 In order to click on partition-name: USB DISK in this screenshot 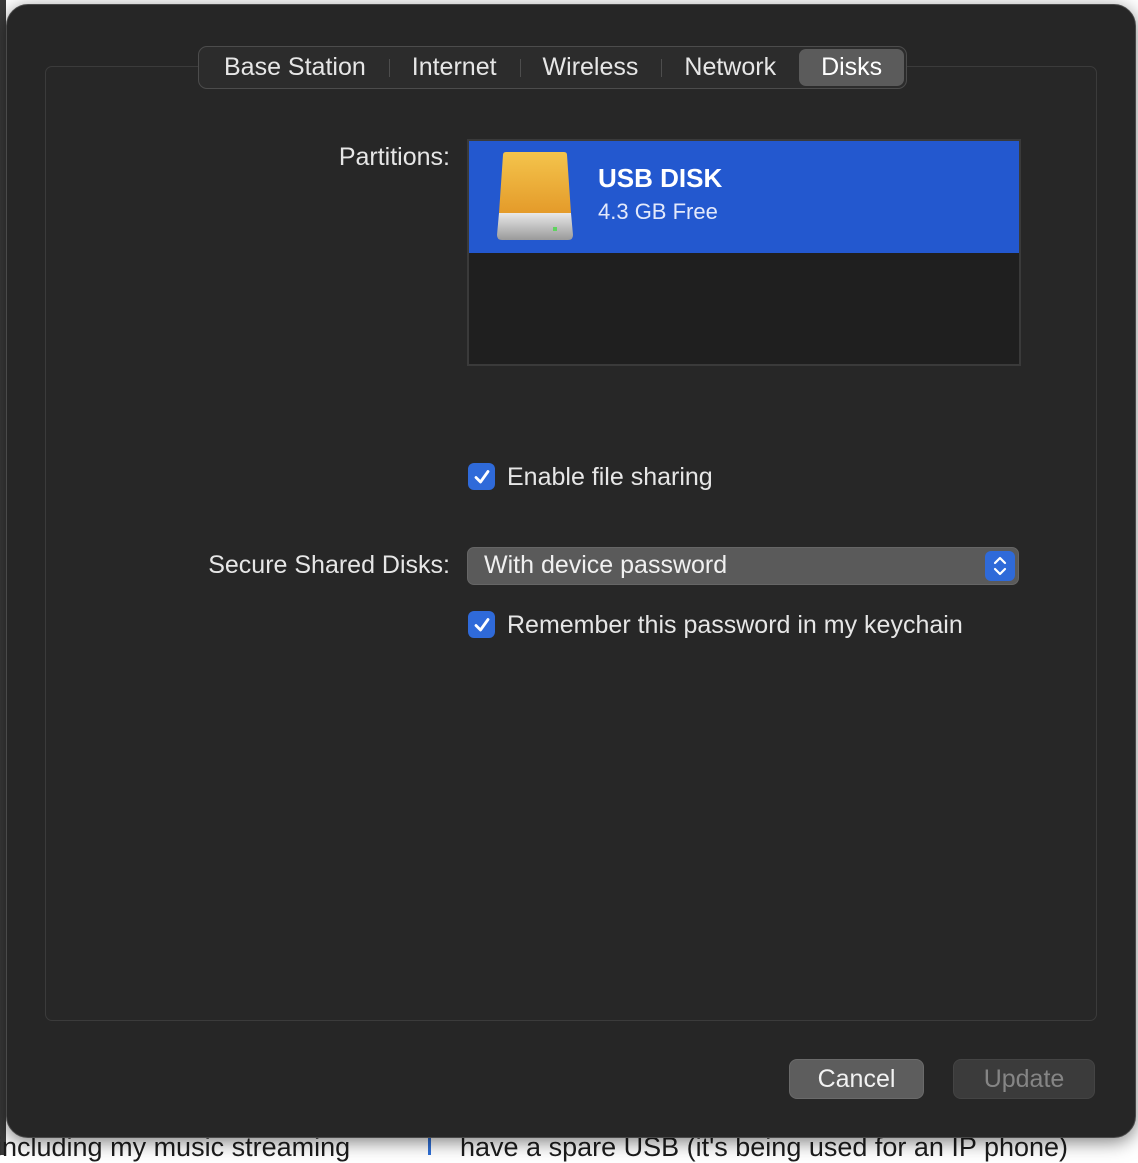, I will do `click(660, 178)`.